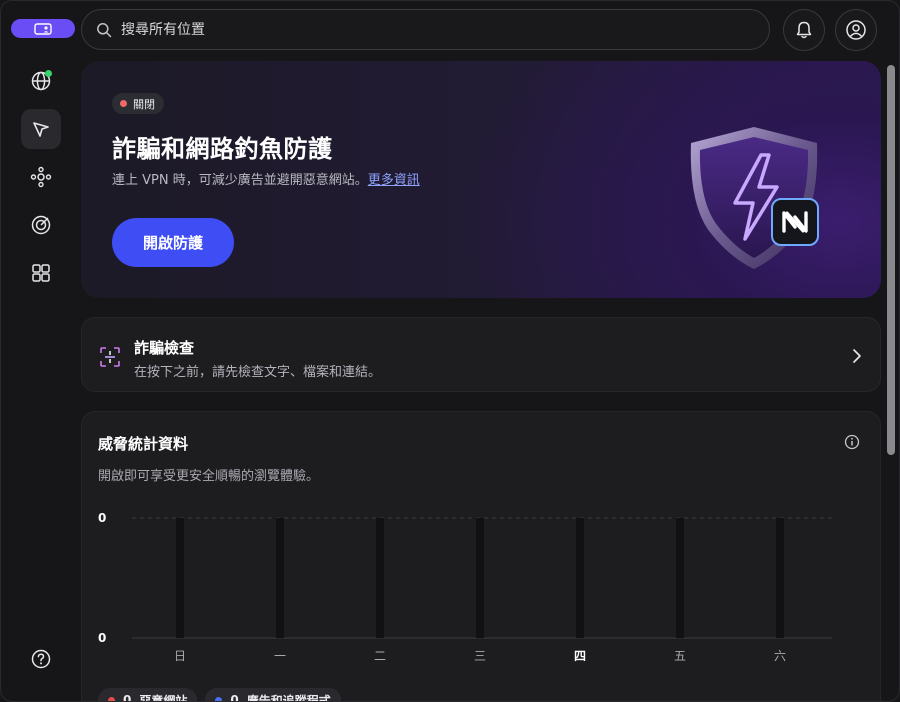 The height and width of the screenshot is (702, 900). What do you see at coordinates (394, 180) in the screenshot?
I see `learn-more-link: 更多資訊` at bounding box center [394, 180].